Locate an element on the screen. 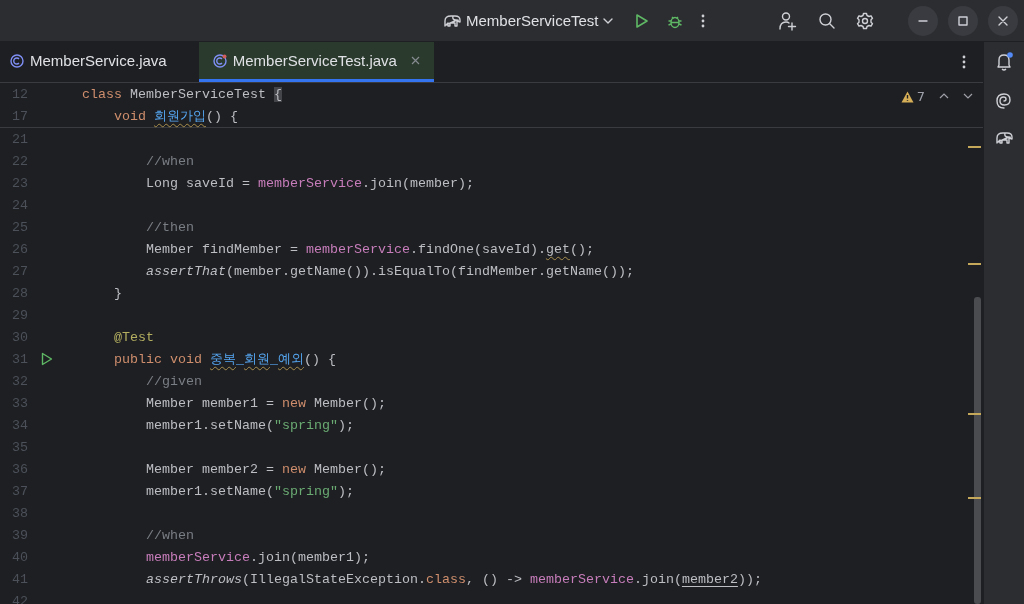  run-test-icon is located at coordinates (47, 359).